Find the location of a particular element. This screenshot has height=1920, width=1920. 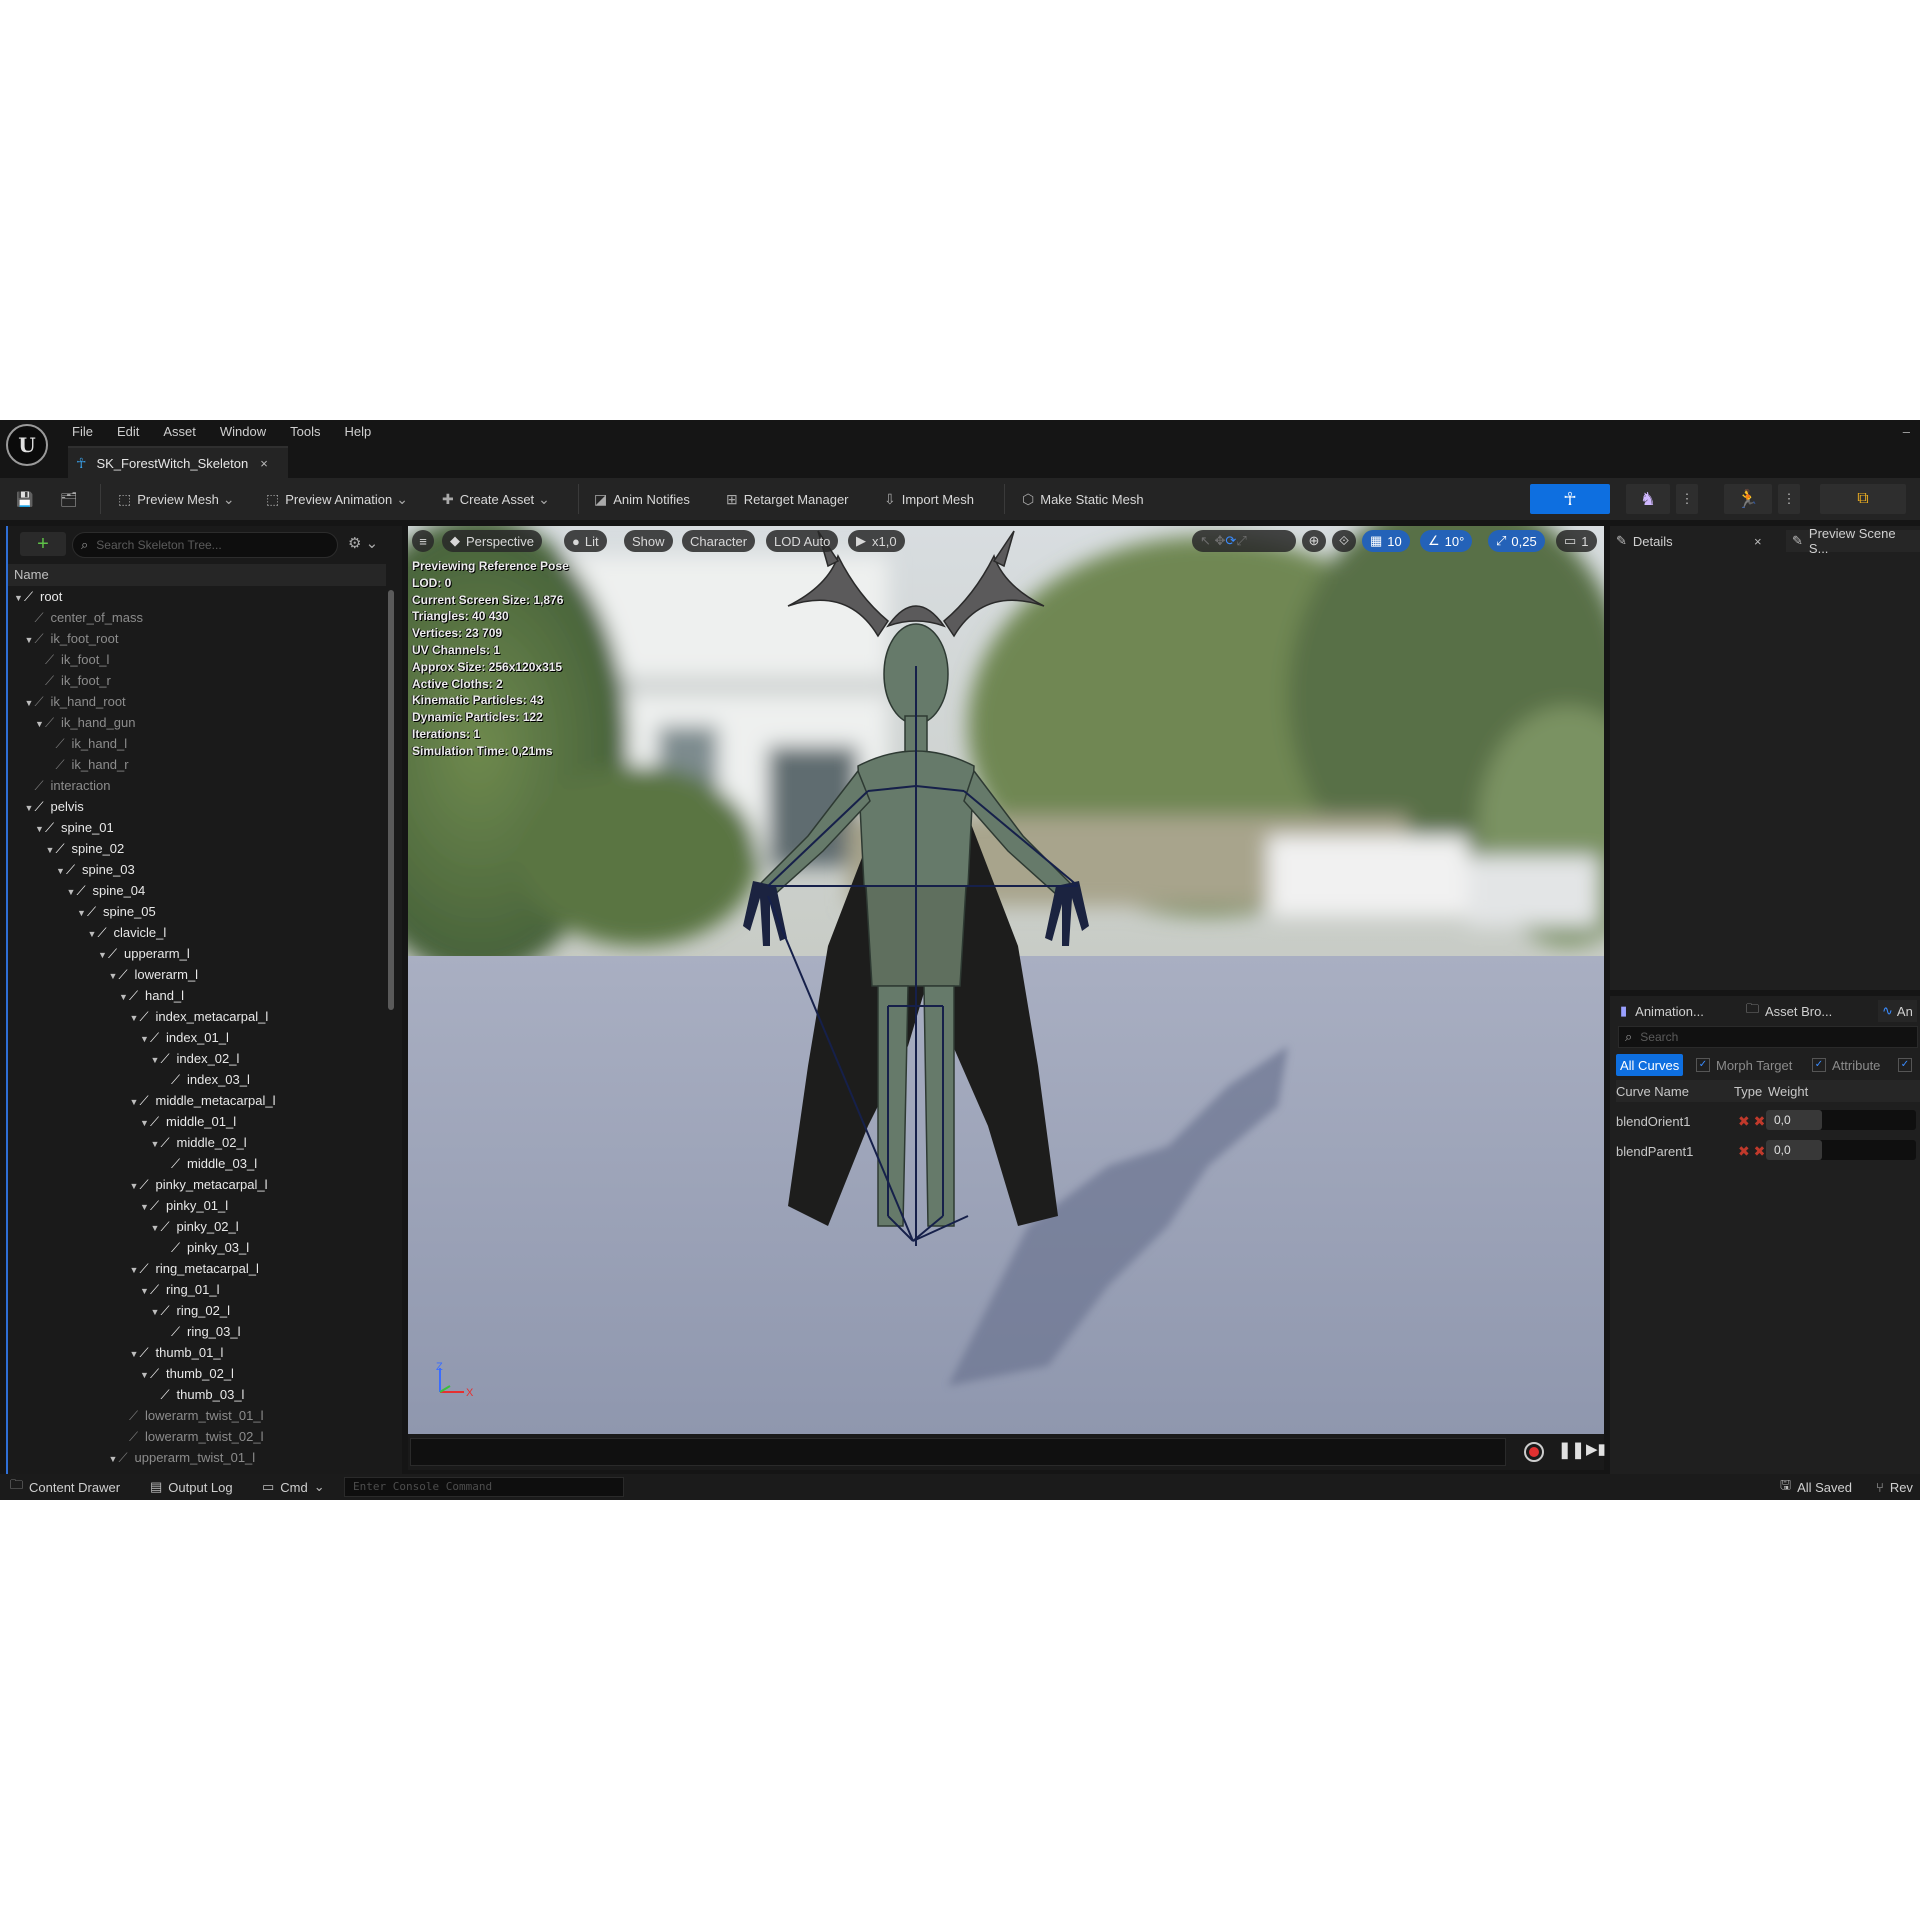

skeleton-search-input is located at coordinates (206, 545).